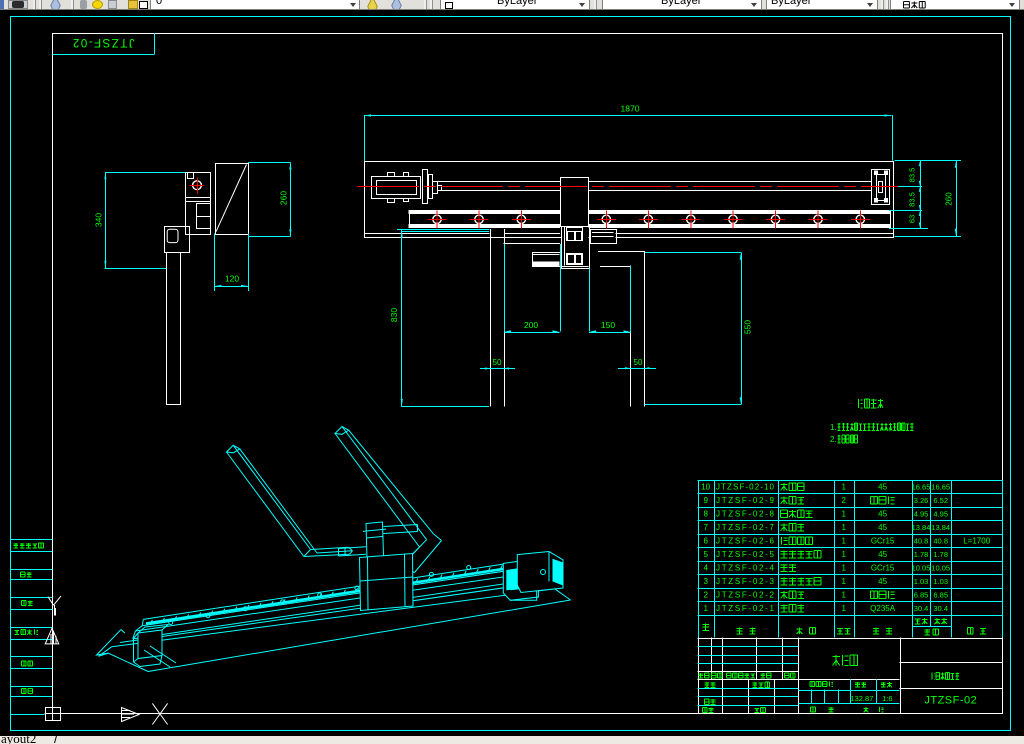 This screenshot has height=744, width=1024. Describe the element at coordinates (912, 219) in the screenshot. I see `svg-text: 63` at that location.